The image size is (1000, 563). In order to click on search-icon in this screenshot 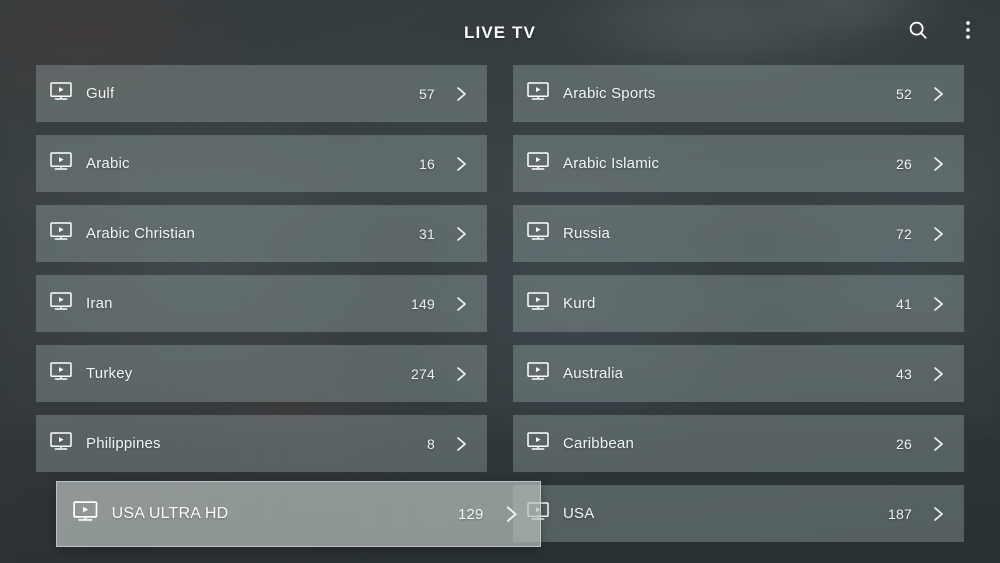, I will do `click(918, 32)`.